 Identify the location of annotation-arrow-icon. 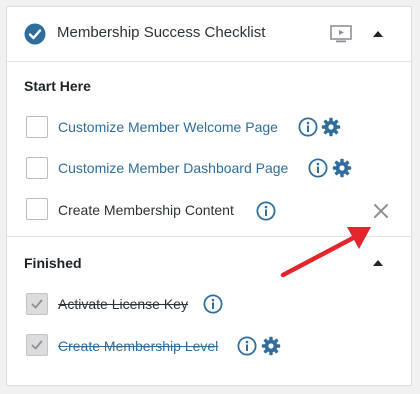
(325, 252).